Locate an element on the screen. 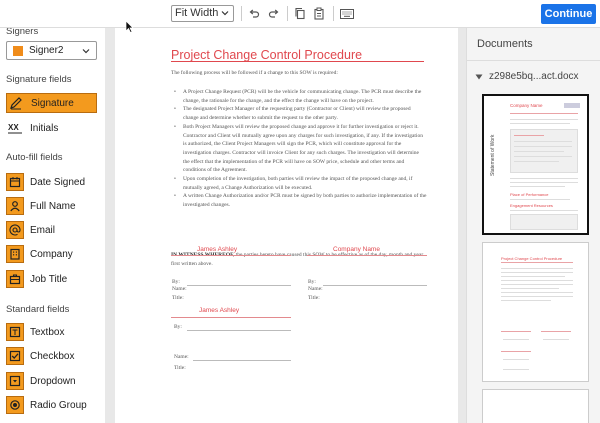 The width and height of the screenshot is (600, 423). radio-icon is located at coordinates (15, 405).